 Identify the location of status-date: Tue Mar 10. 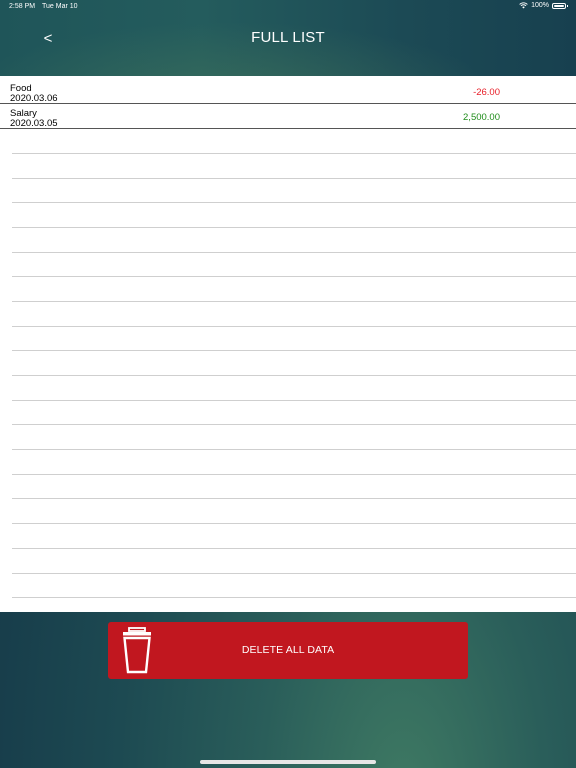
(60, 6).